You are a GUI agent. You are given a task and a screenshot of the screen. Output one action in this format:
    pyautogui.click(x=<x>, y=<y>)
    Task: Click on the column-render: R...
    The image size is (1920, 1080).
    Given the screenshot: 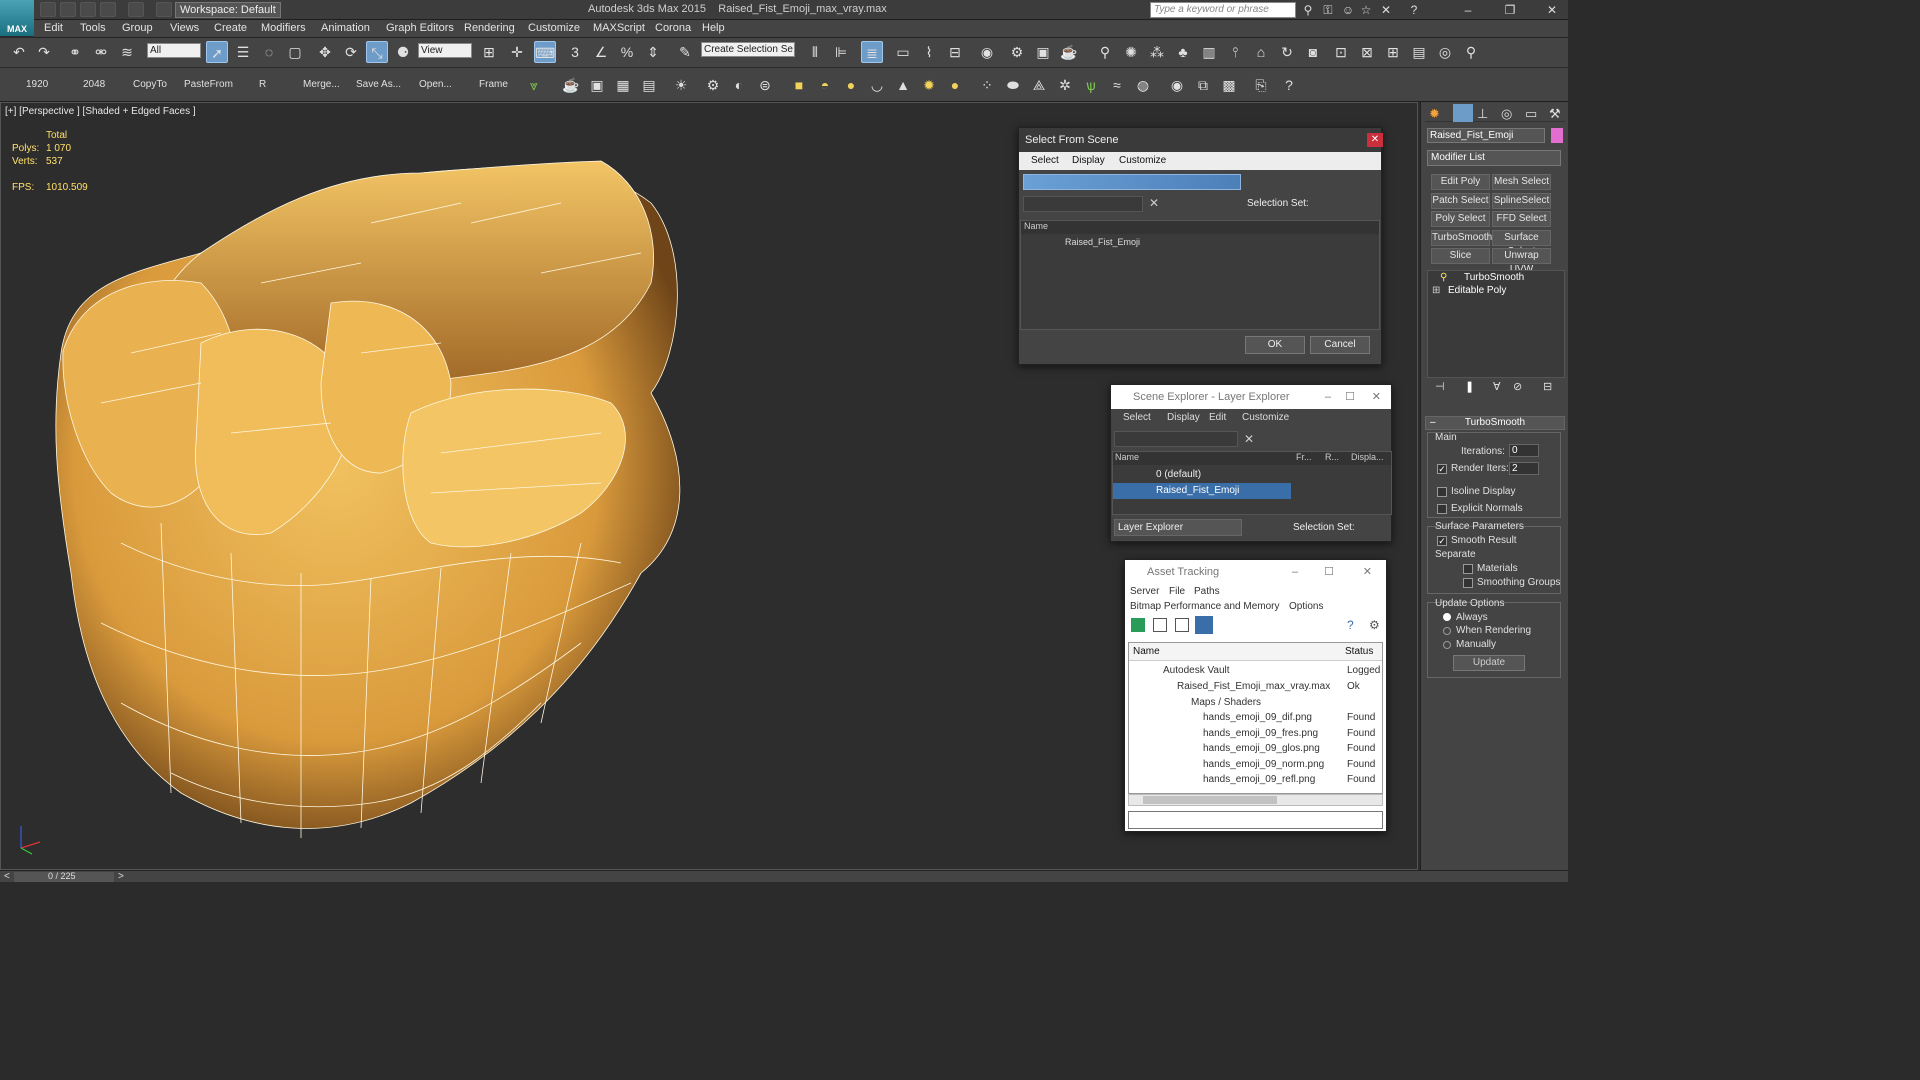 What is the action you would take?
    pyautogui.click(x=1332, y=457)
    